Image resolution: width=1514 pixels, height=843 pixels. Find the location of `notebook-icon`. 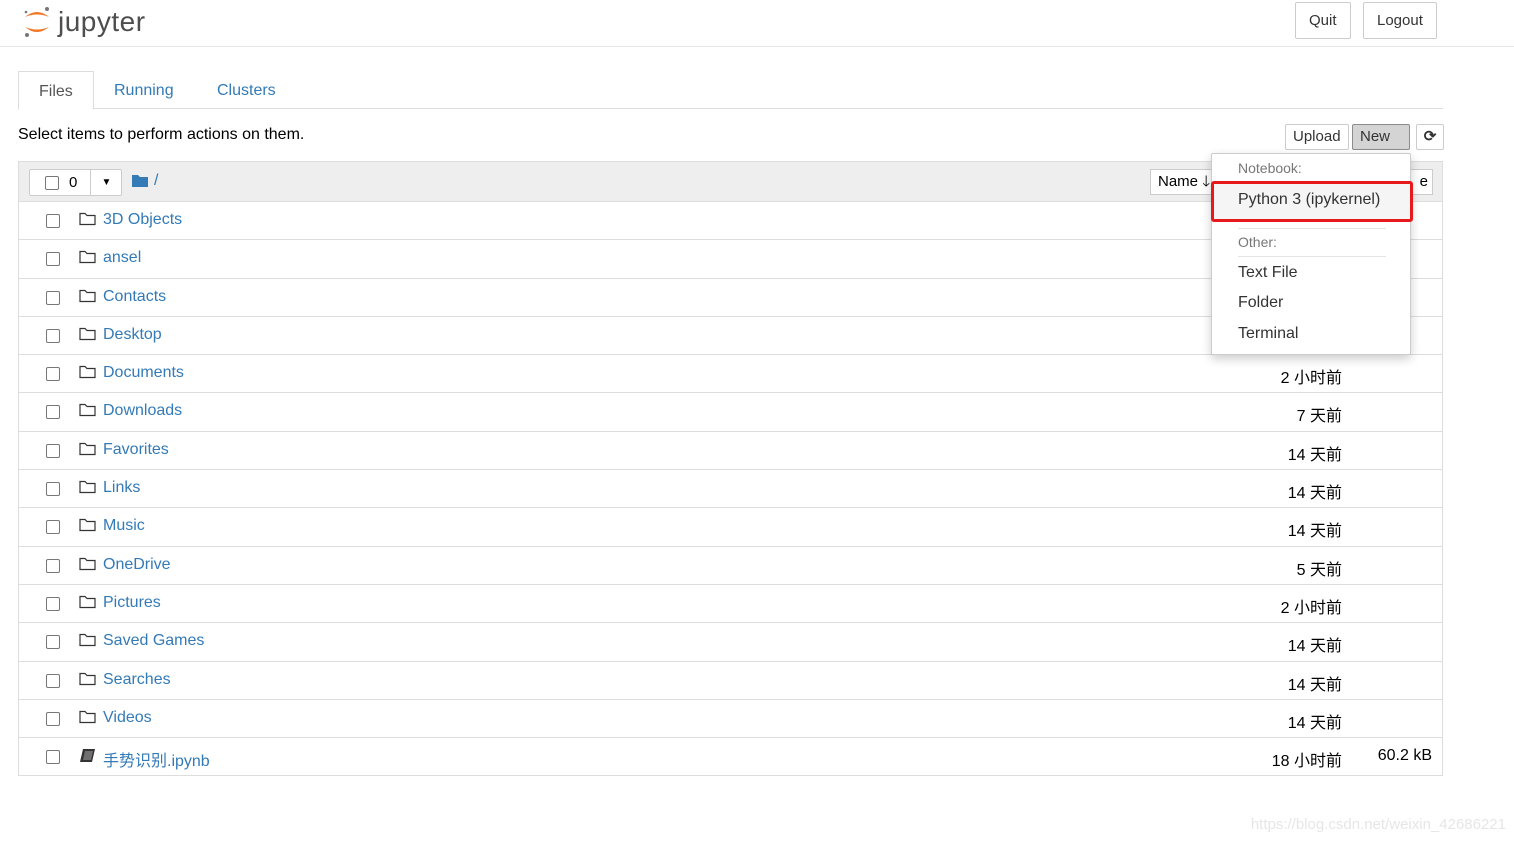

notebook-icon is located at coordinates (87, 756).